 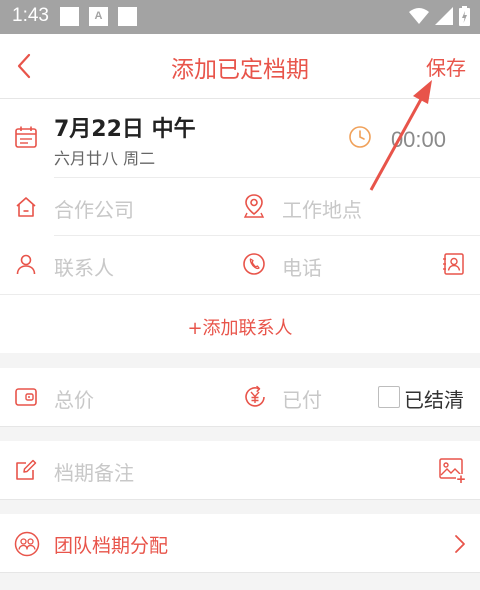 What do you see at coordinates (302, 266) in the screenshot?
I see `phone-input: 电话` at bounding box center [302, 266].